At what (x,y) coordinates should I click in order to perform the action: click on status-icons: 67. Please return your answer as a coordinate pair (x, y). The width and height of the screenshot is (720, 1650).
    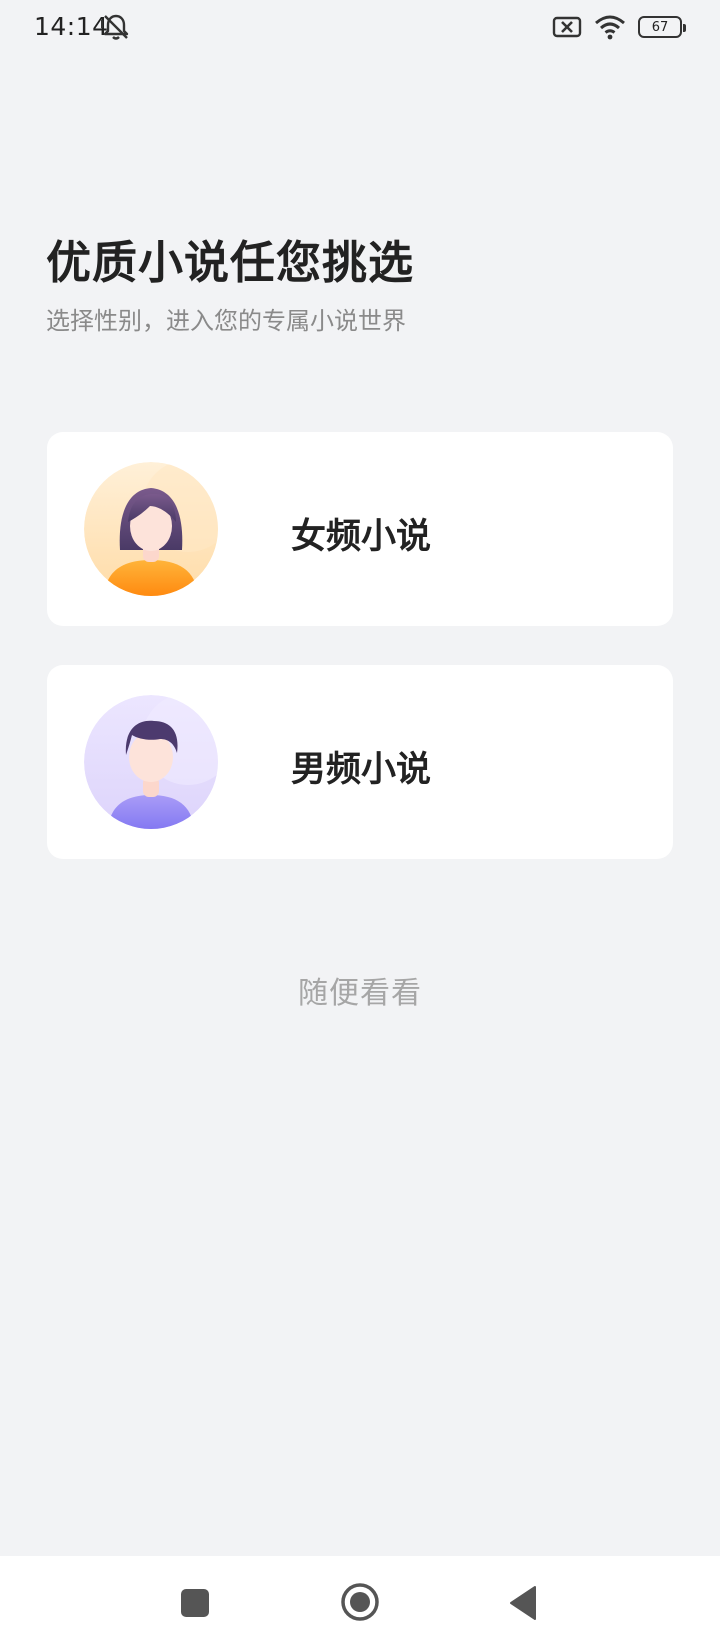
    Looking at the image, I should click on (619, 27).